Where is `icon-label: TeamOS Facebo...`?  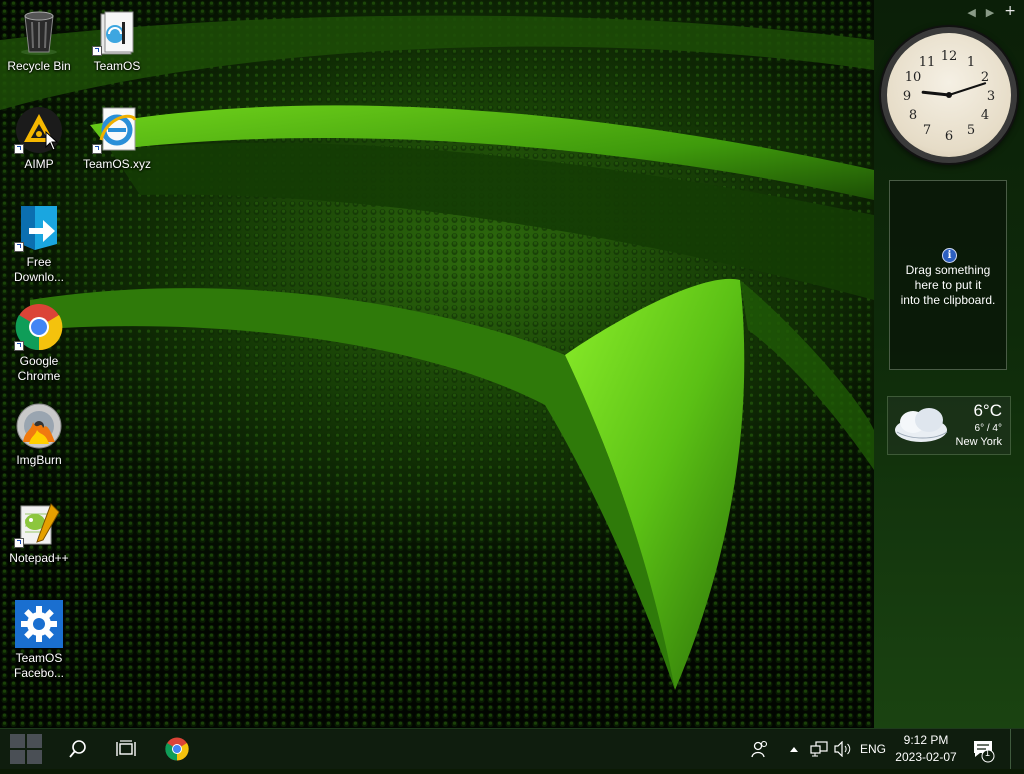 icon-label: TeamOS Facebo... is located at coordinates (39, 665).